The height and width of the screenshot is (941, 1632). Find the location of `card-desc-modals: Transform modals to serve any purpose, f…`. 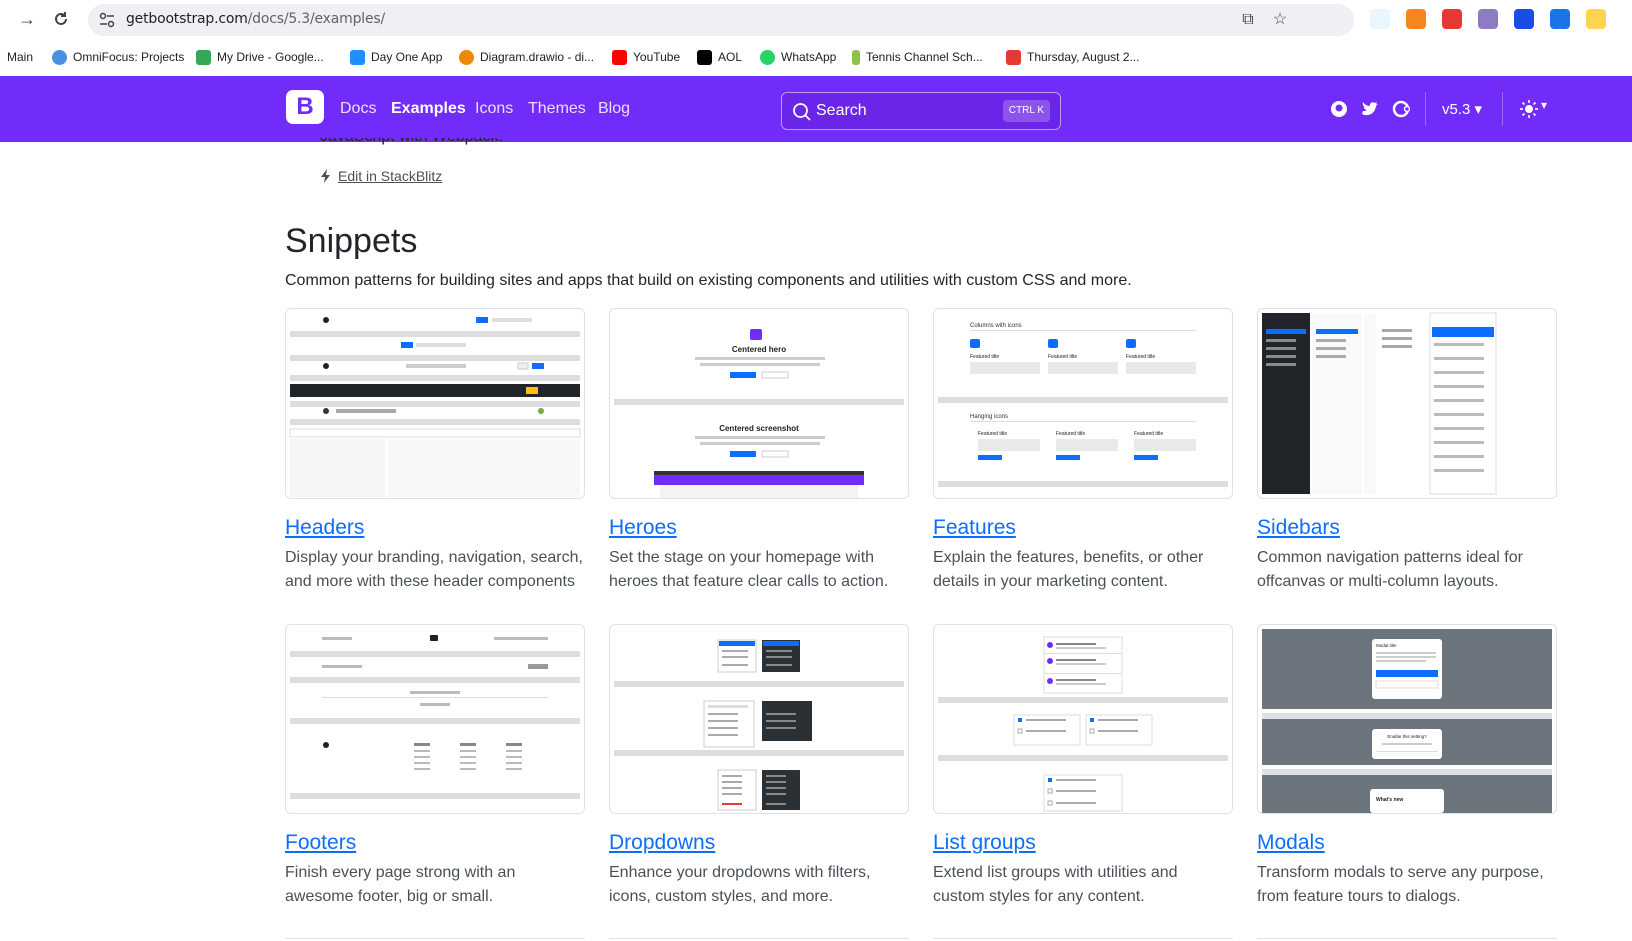

card-desc-modals: Transform modals to serve any purpose, f… is located at coordinates (1400, 884).